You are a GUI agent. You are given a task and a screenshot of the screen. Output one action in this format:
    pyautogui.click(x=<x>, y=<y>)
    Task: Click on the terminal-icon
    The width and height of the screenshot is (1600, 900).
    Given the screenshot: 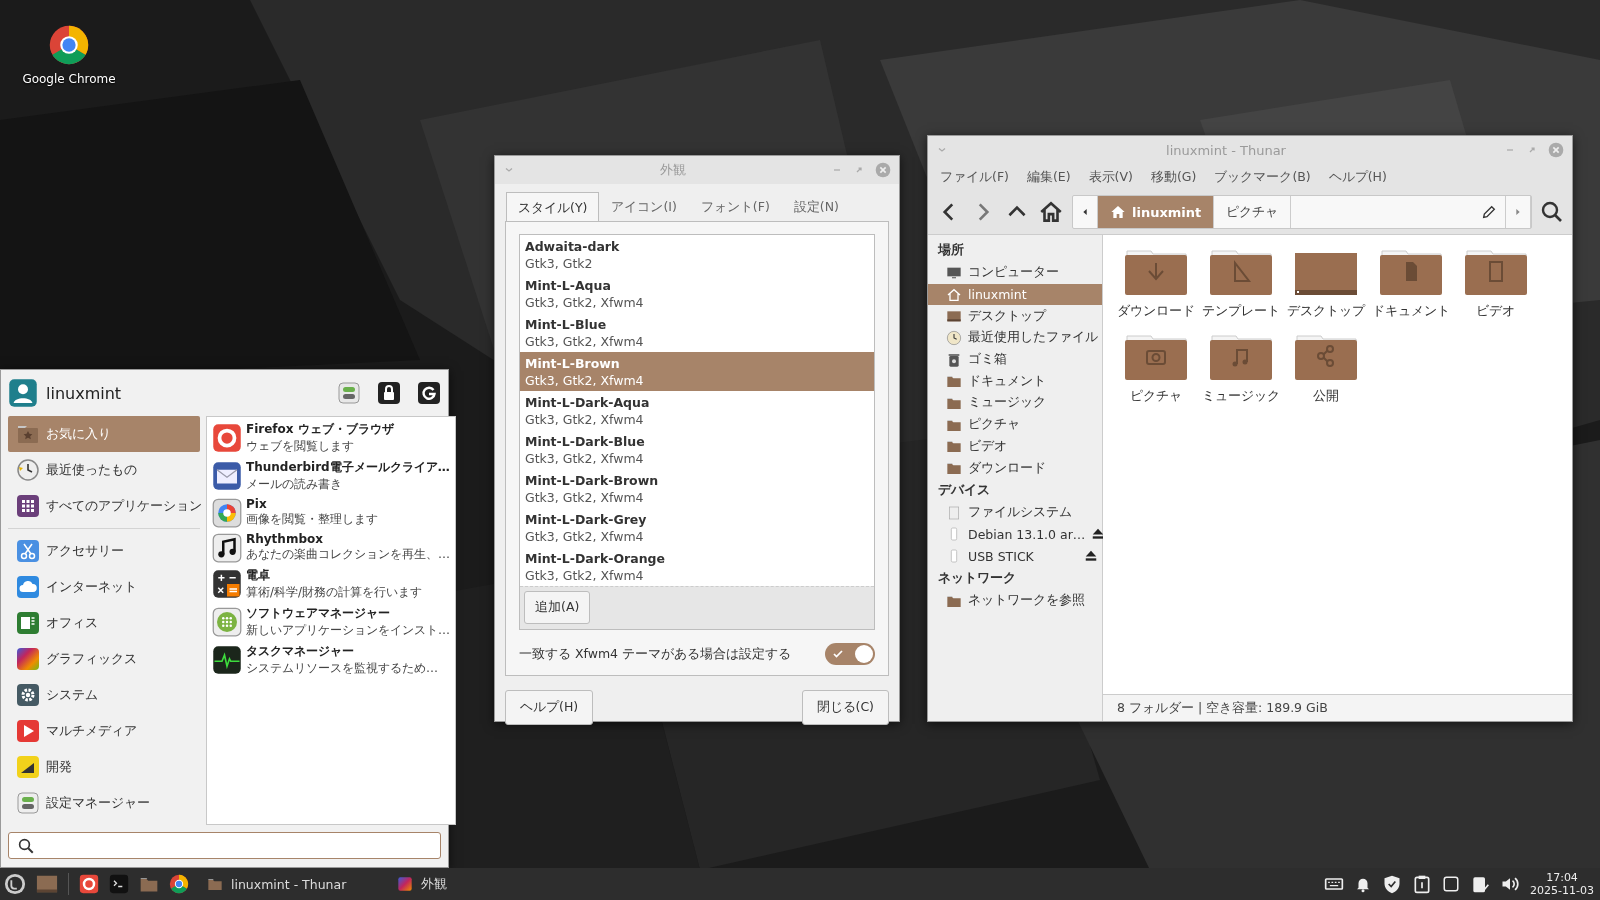 What is the action you would take?
    pyautogui.click(x=119, y=884)
    